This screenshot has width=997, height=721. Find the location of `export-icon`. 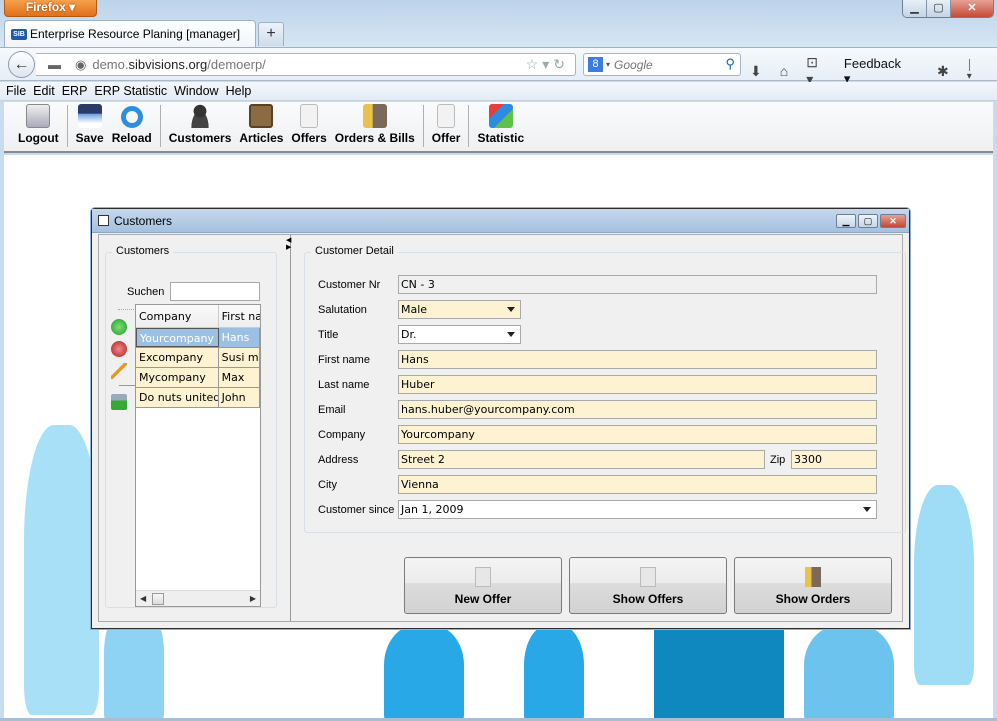

export-icon is located at coordinates (119, 402).